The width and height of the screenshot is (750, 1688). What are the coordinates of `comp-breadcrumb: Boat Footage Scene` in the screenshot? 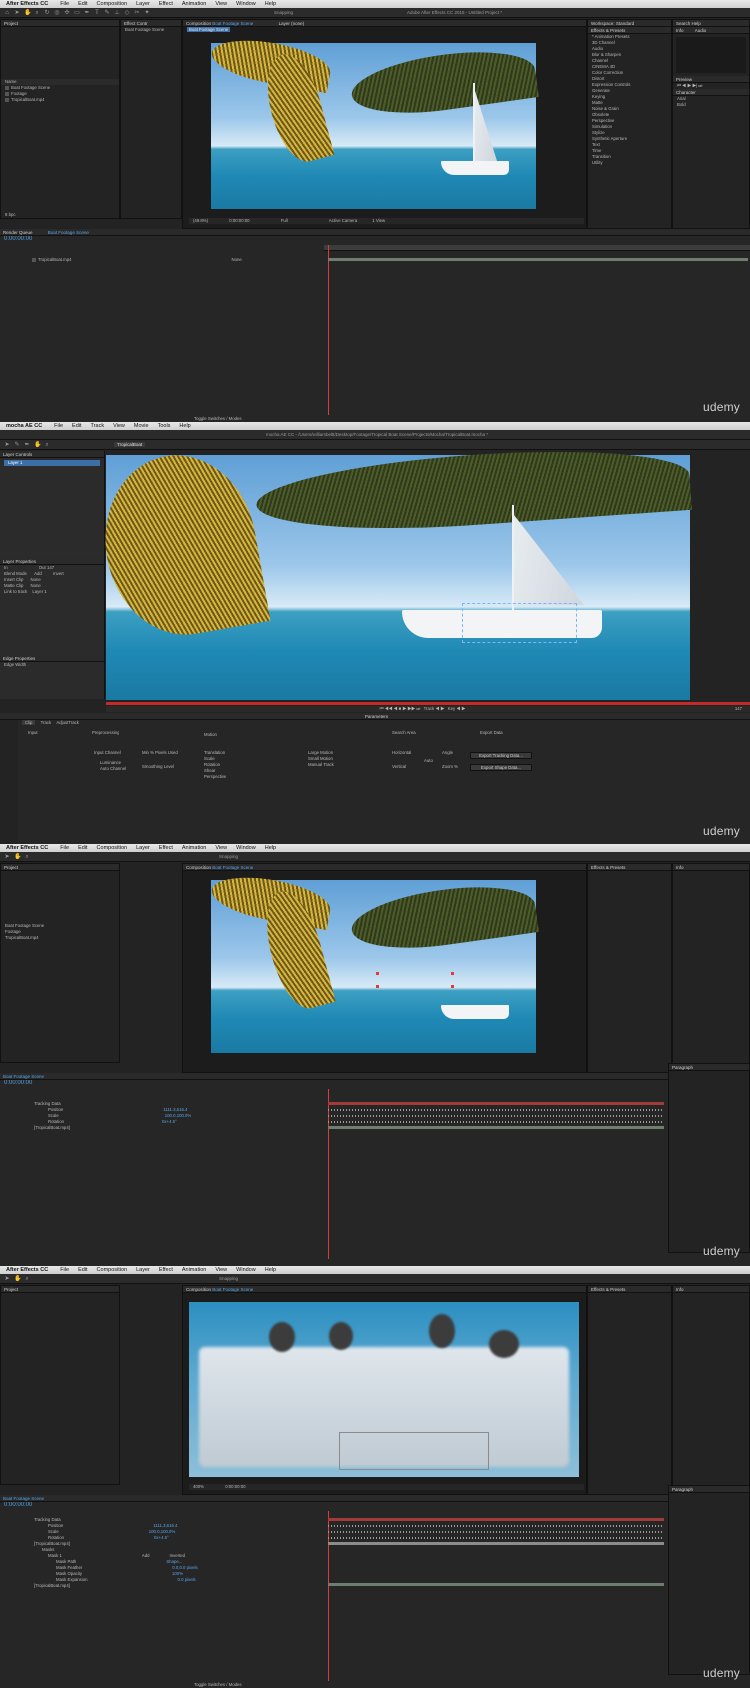 It's located at (384, 30).